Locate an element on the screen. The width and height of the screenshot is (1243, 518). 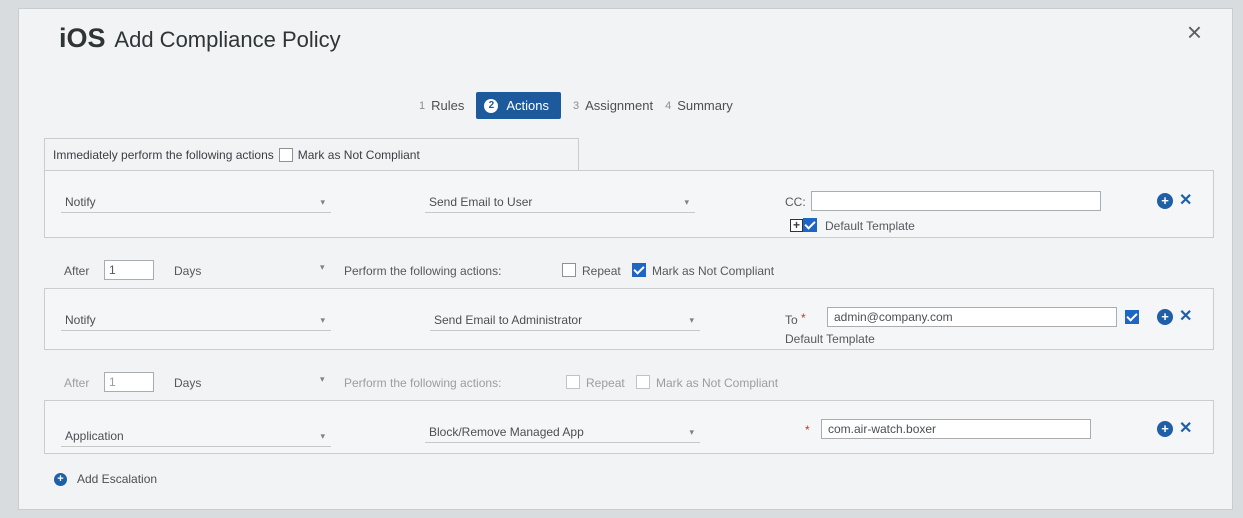
dialog-title: iOS Add Compliance Policy is located at coordinates (200, 38).